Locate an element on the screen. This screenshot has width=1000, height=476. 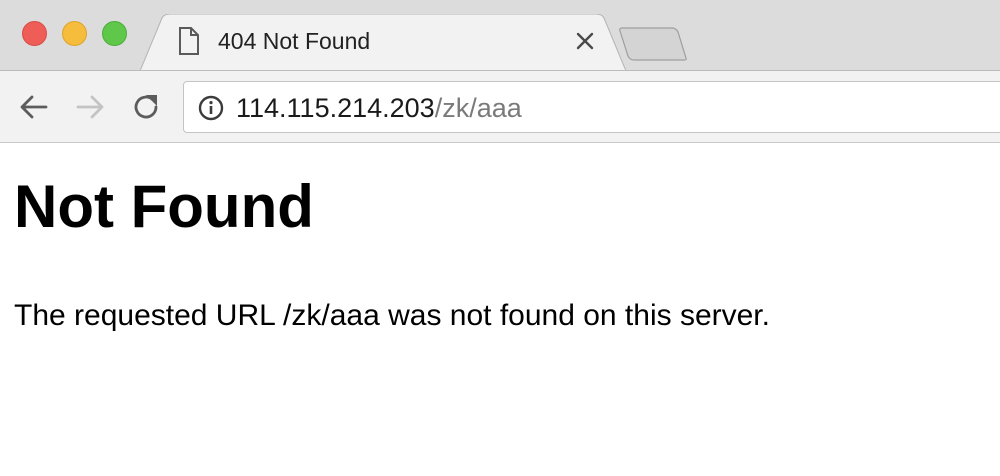
tab-active: 404 Not Found is located at coordinates (385, 42).